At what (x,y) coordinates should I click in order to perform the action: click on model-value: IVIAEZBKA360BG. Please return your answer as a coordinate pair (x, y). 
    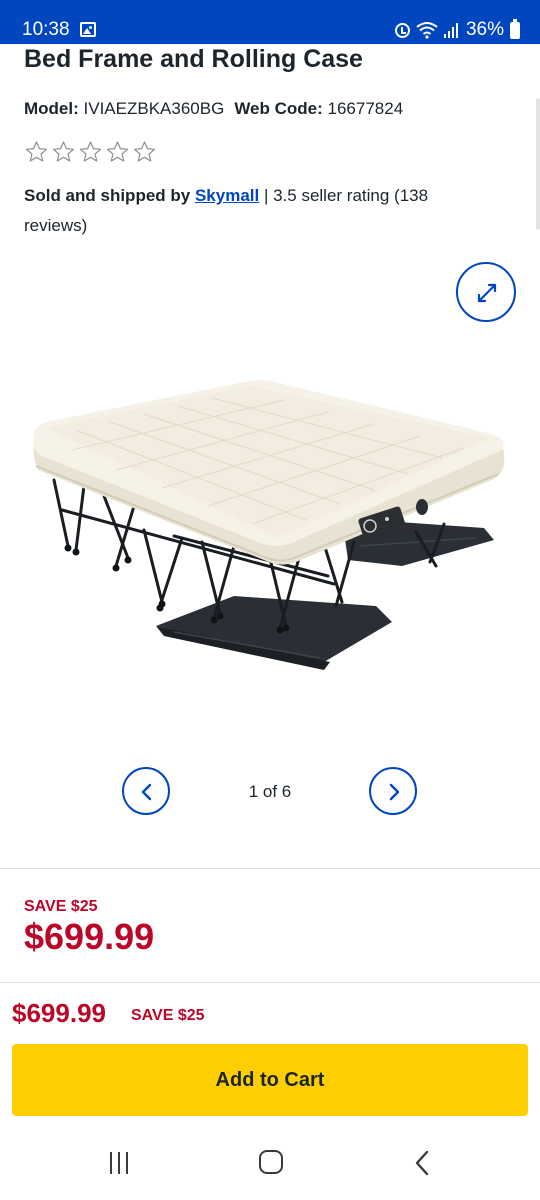
    Looking at the image, I should click on (154, 108).